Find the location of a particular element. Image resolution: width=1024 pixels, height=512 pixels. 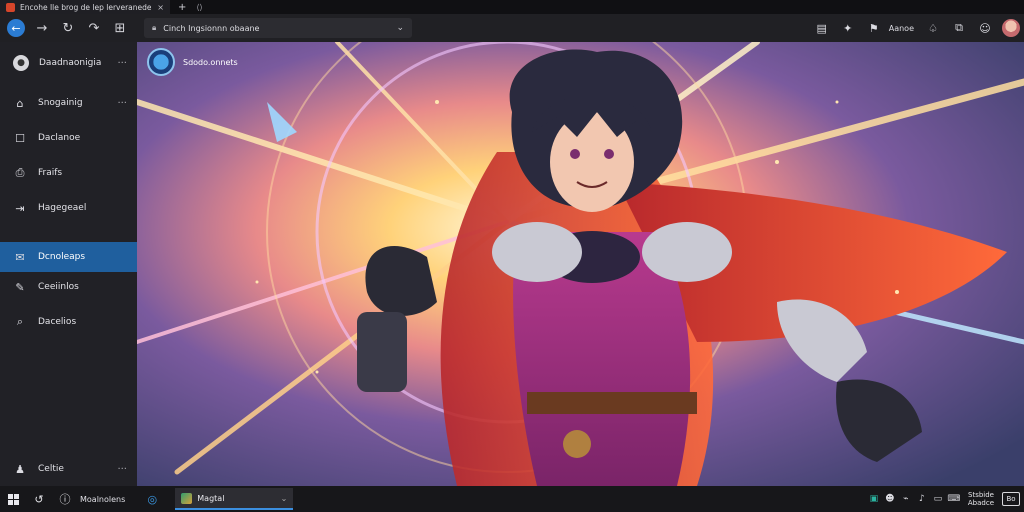

history-icon: ↺ is located at coordinates (39, 499).